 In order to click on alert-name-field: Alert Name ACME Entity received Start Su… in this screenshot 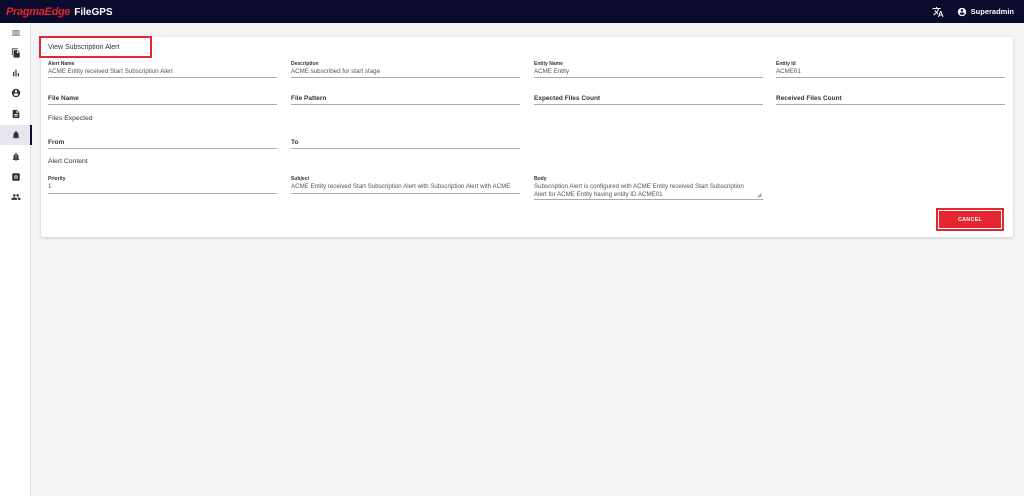, I will do `click(162, 69)`.